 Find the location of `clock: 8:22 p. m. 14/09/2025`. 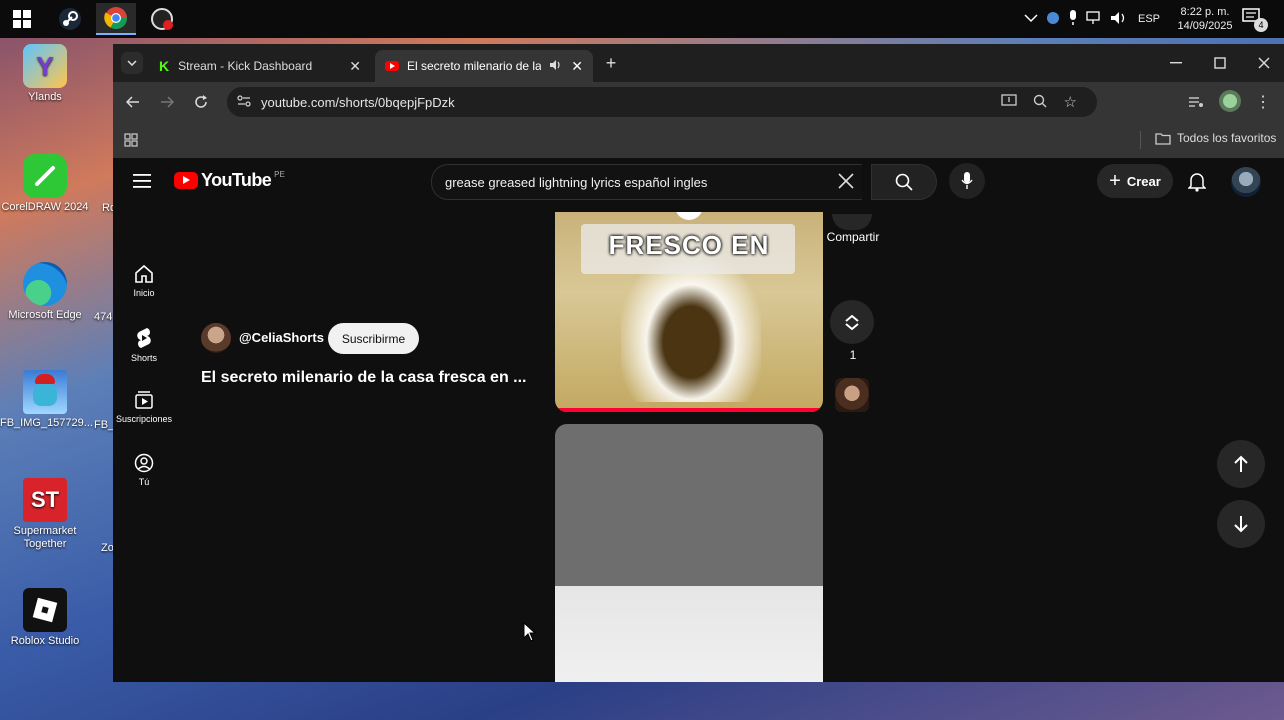

clock: 8:22 p. m. 14/09/2025 is located at coordinates (1205, 19).